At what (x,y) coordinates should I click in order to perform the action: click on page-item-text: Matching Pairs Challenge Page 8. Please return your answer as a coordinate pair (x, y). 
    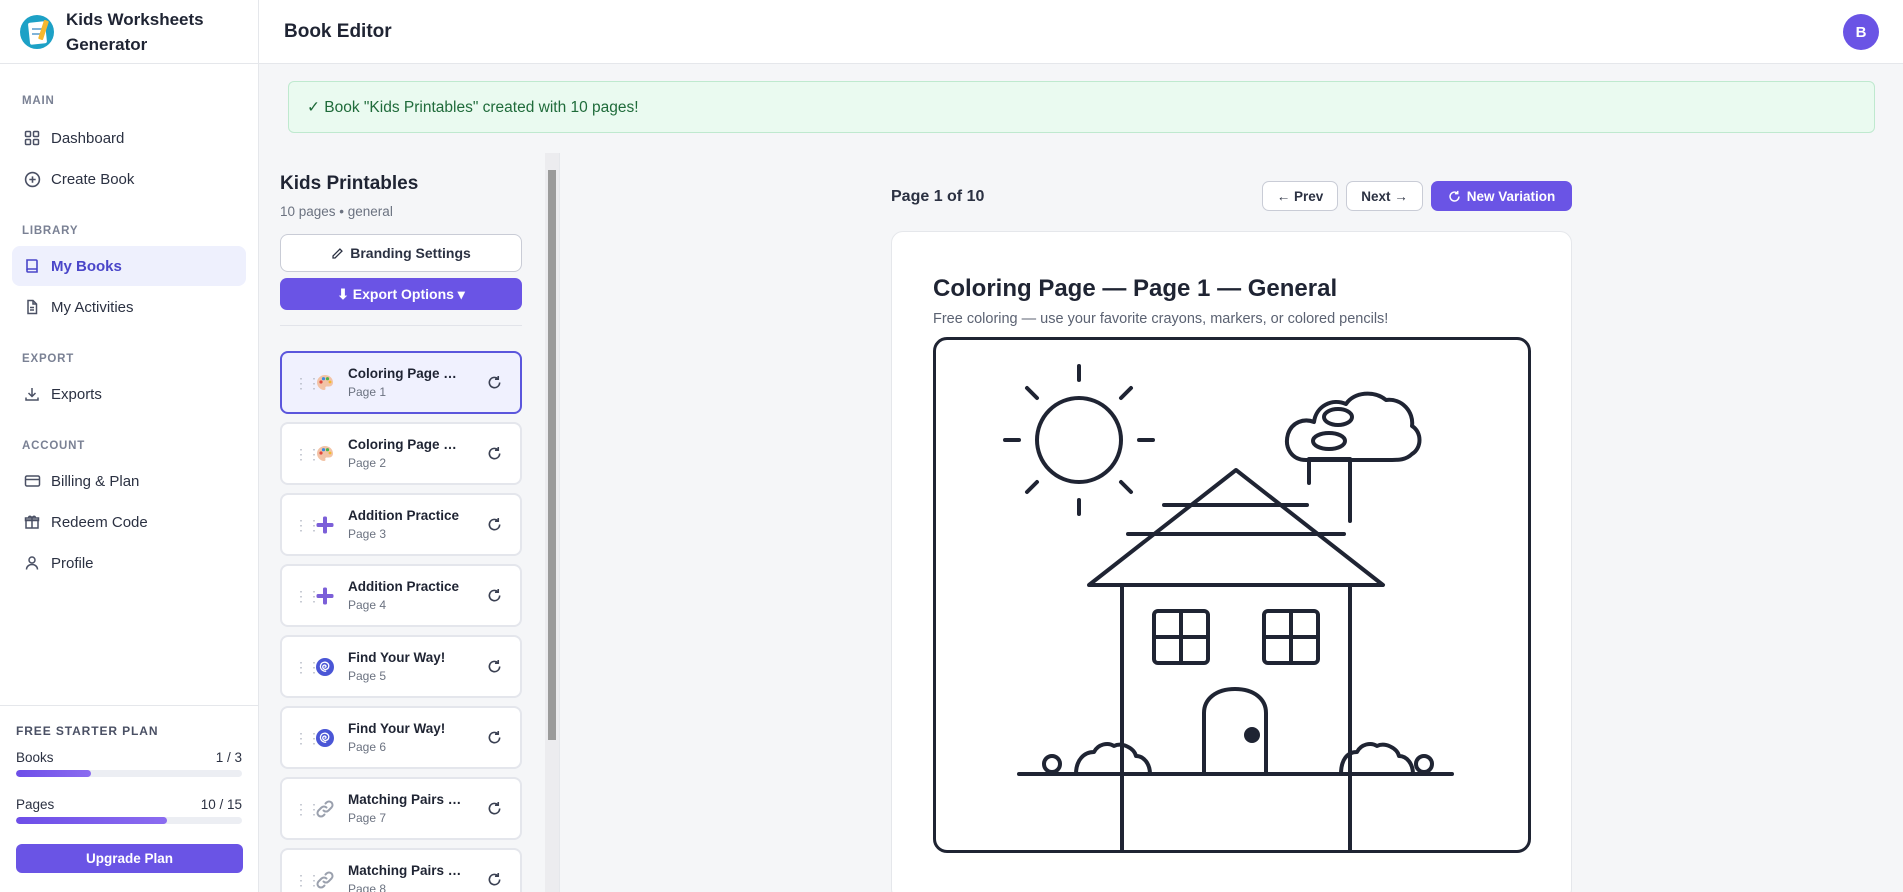
    Looking at the image, I should click on (408, 877).